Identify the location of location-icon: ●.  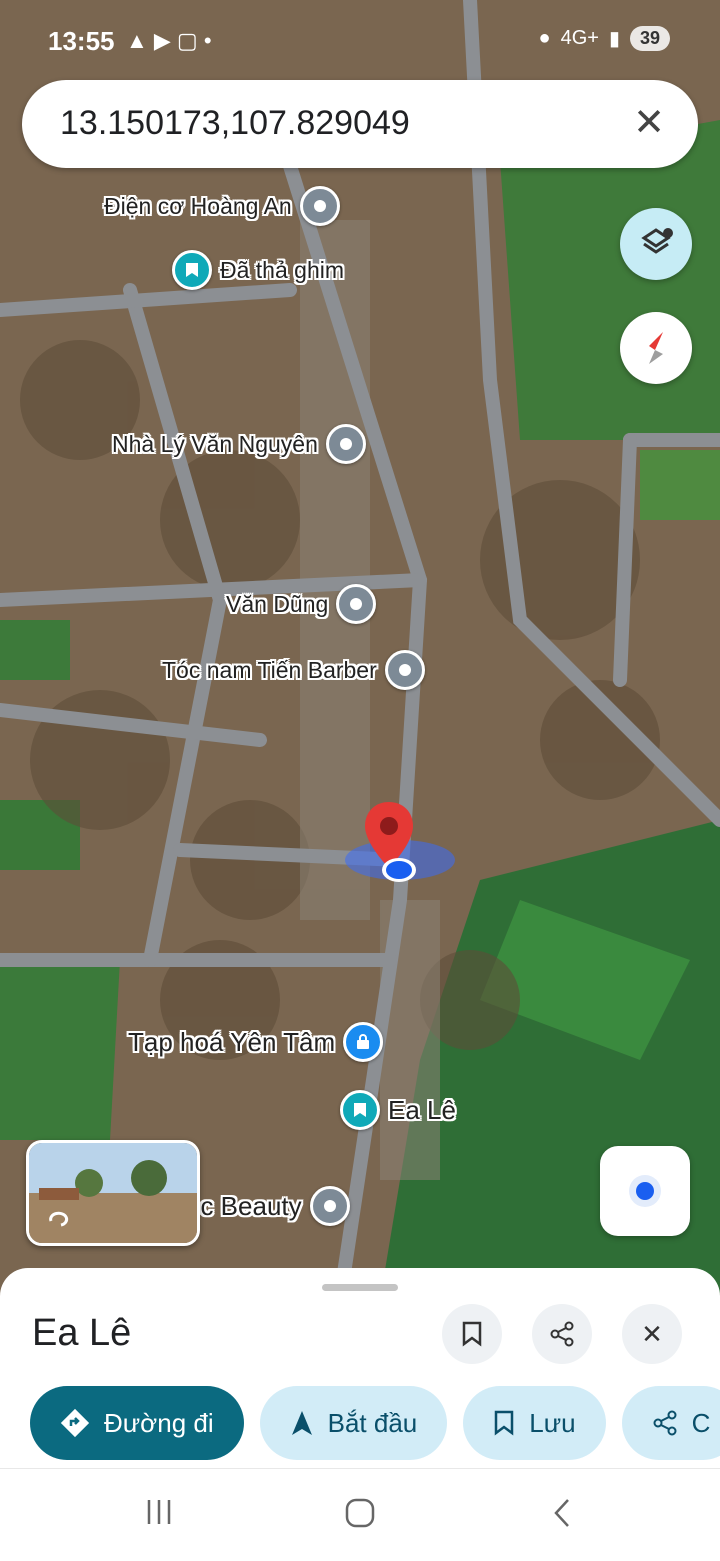
(544, 38).